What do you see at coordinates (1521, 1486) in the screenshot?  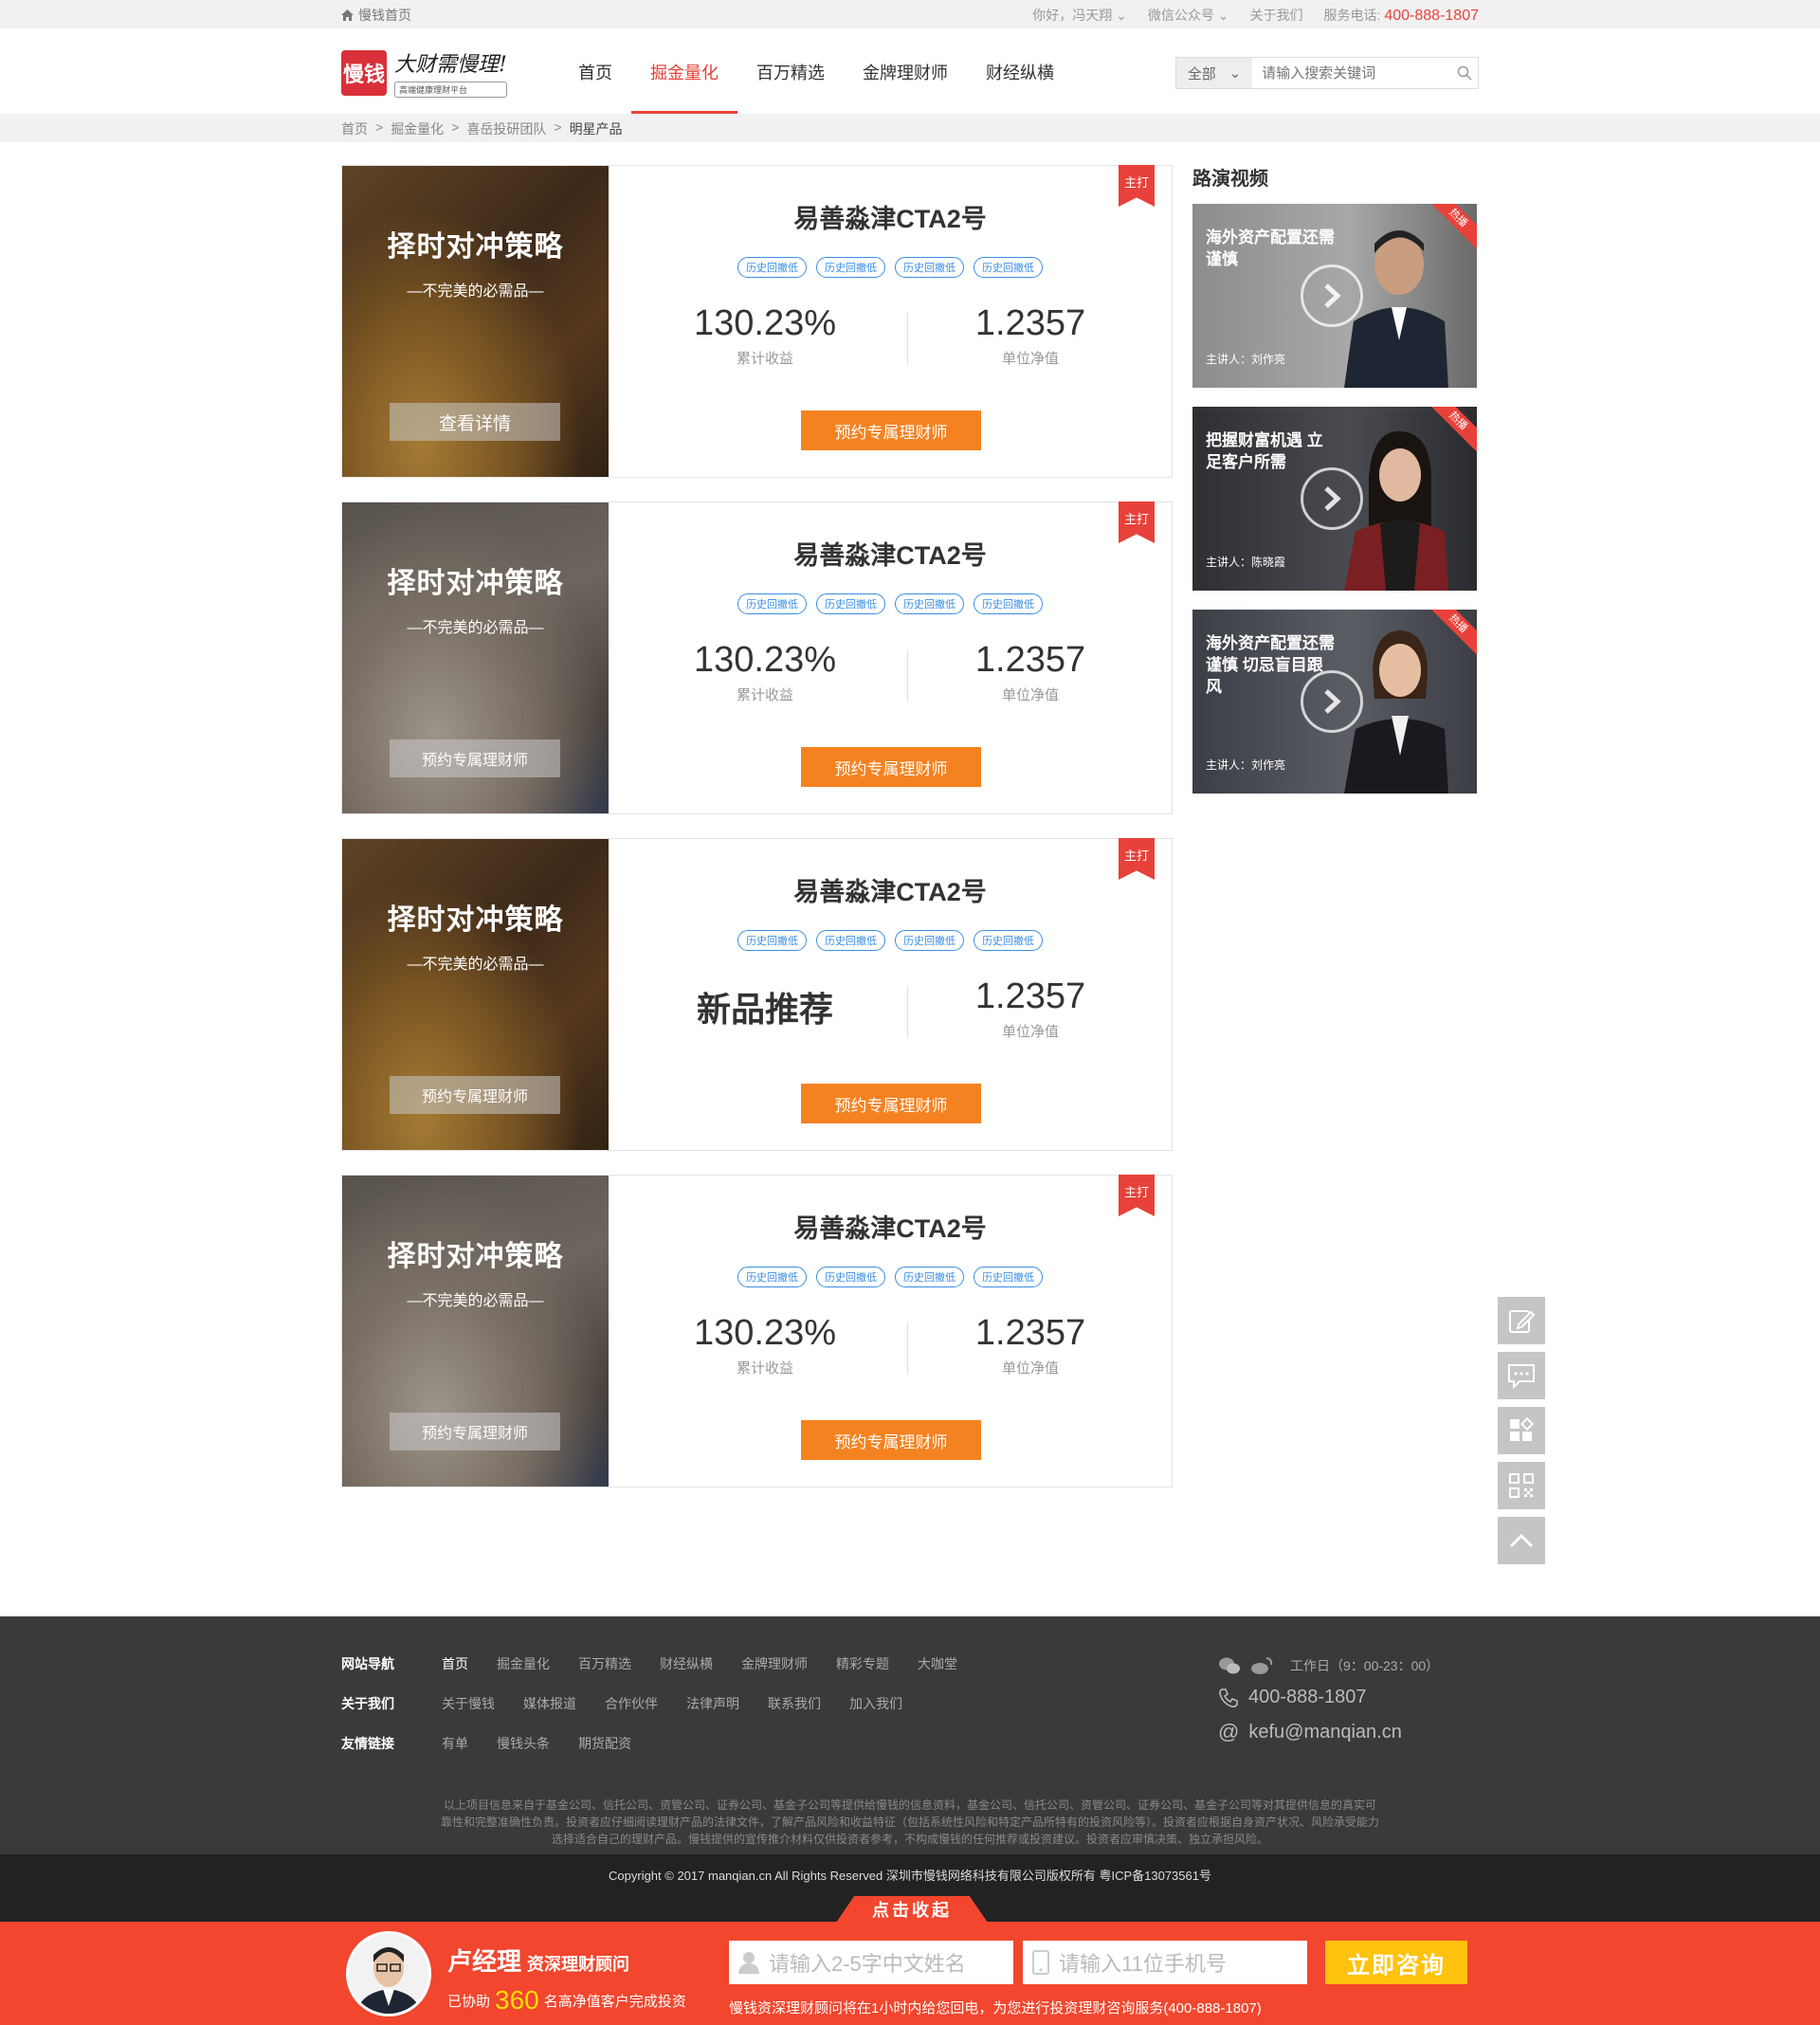 I see `qrcode-icon` at bounding box center [1521, 1486].